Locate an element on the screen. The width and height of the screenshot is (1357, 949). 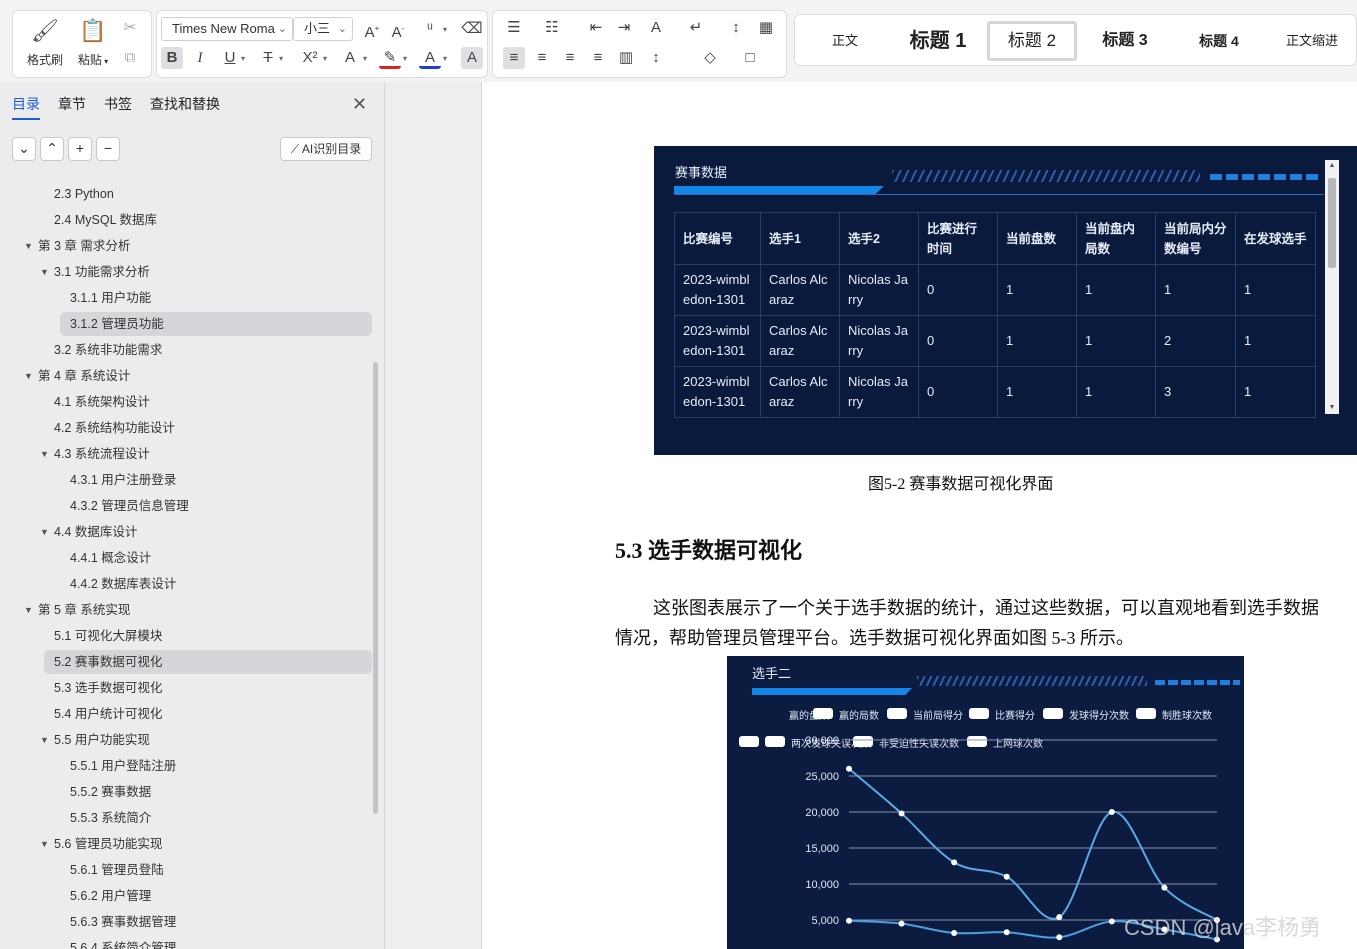
toc-item: 3.1.2 管理员功能 is located at coordinates (117, 324).